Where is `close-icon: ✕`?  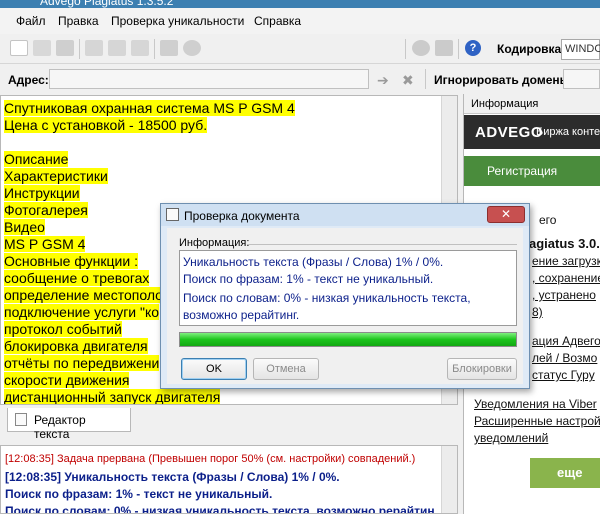
close-icon: ✕ is located at coordinates (506, 214).